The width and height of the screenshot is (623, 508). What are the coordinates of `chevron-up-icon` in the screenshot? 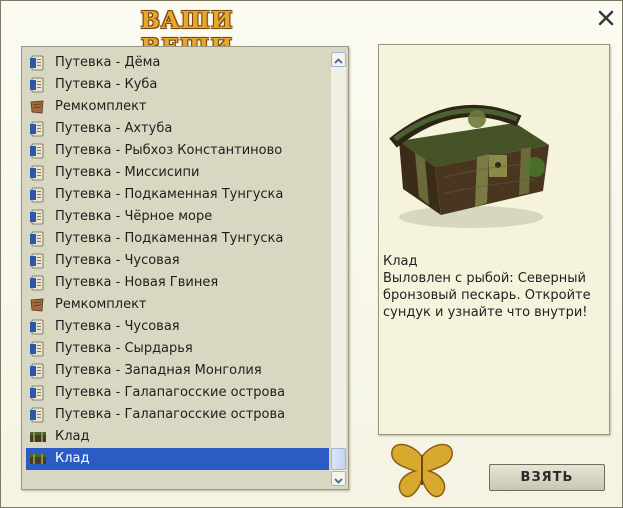 It's located at (338, 61).